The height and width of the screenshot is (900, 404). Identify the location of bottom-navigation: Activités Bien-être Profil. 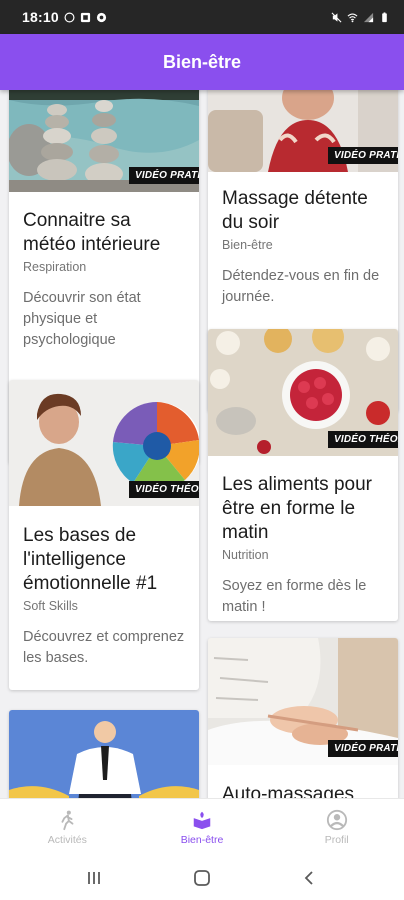
(202, 827).